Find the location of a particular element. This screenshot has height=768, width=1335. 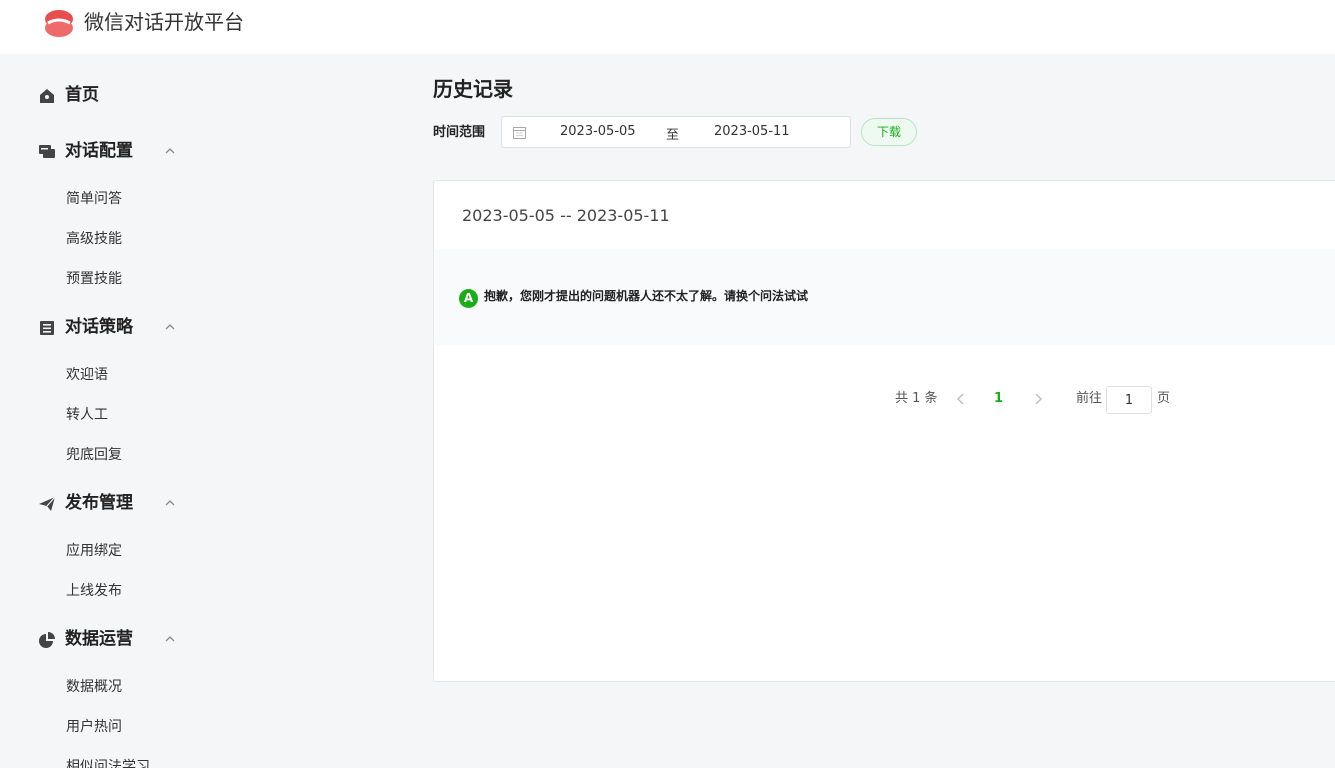

sidebar-item-simple-qa: 简单问答 is located at coordinates (94, 199).